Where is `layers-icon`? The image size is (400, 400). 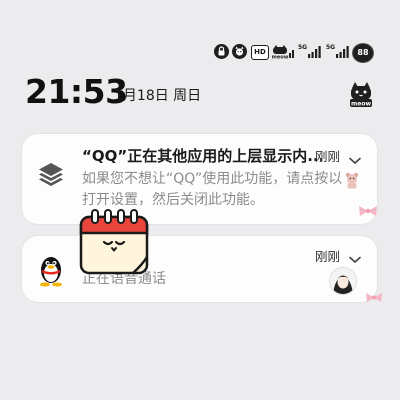 layers-icon is located at coordinates (51, 174).